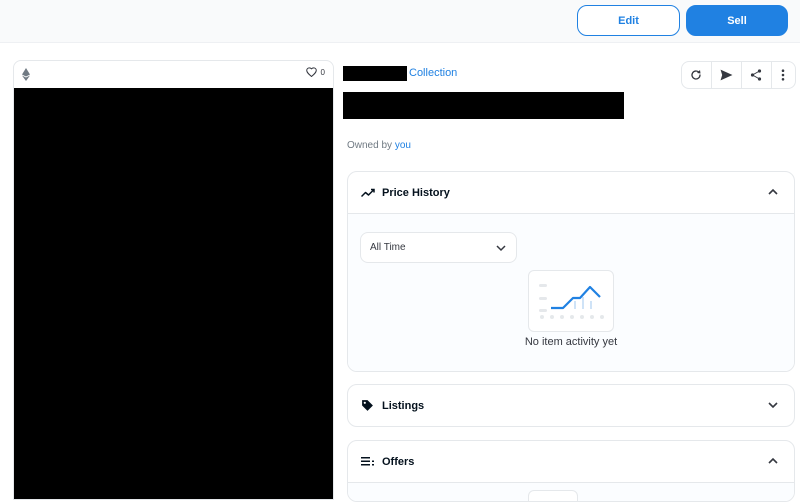  I want to click on favorite-count: 0, so click(322, 72).